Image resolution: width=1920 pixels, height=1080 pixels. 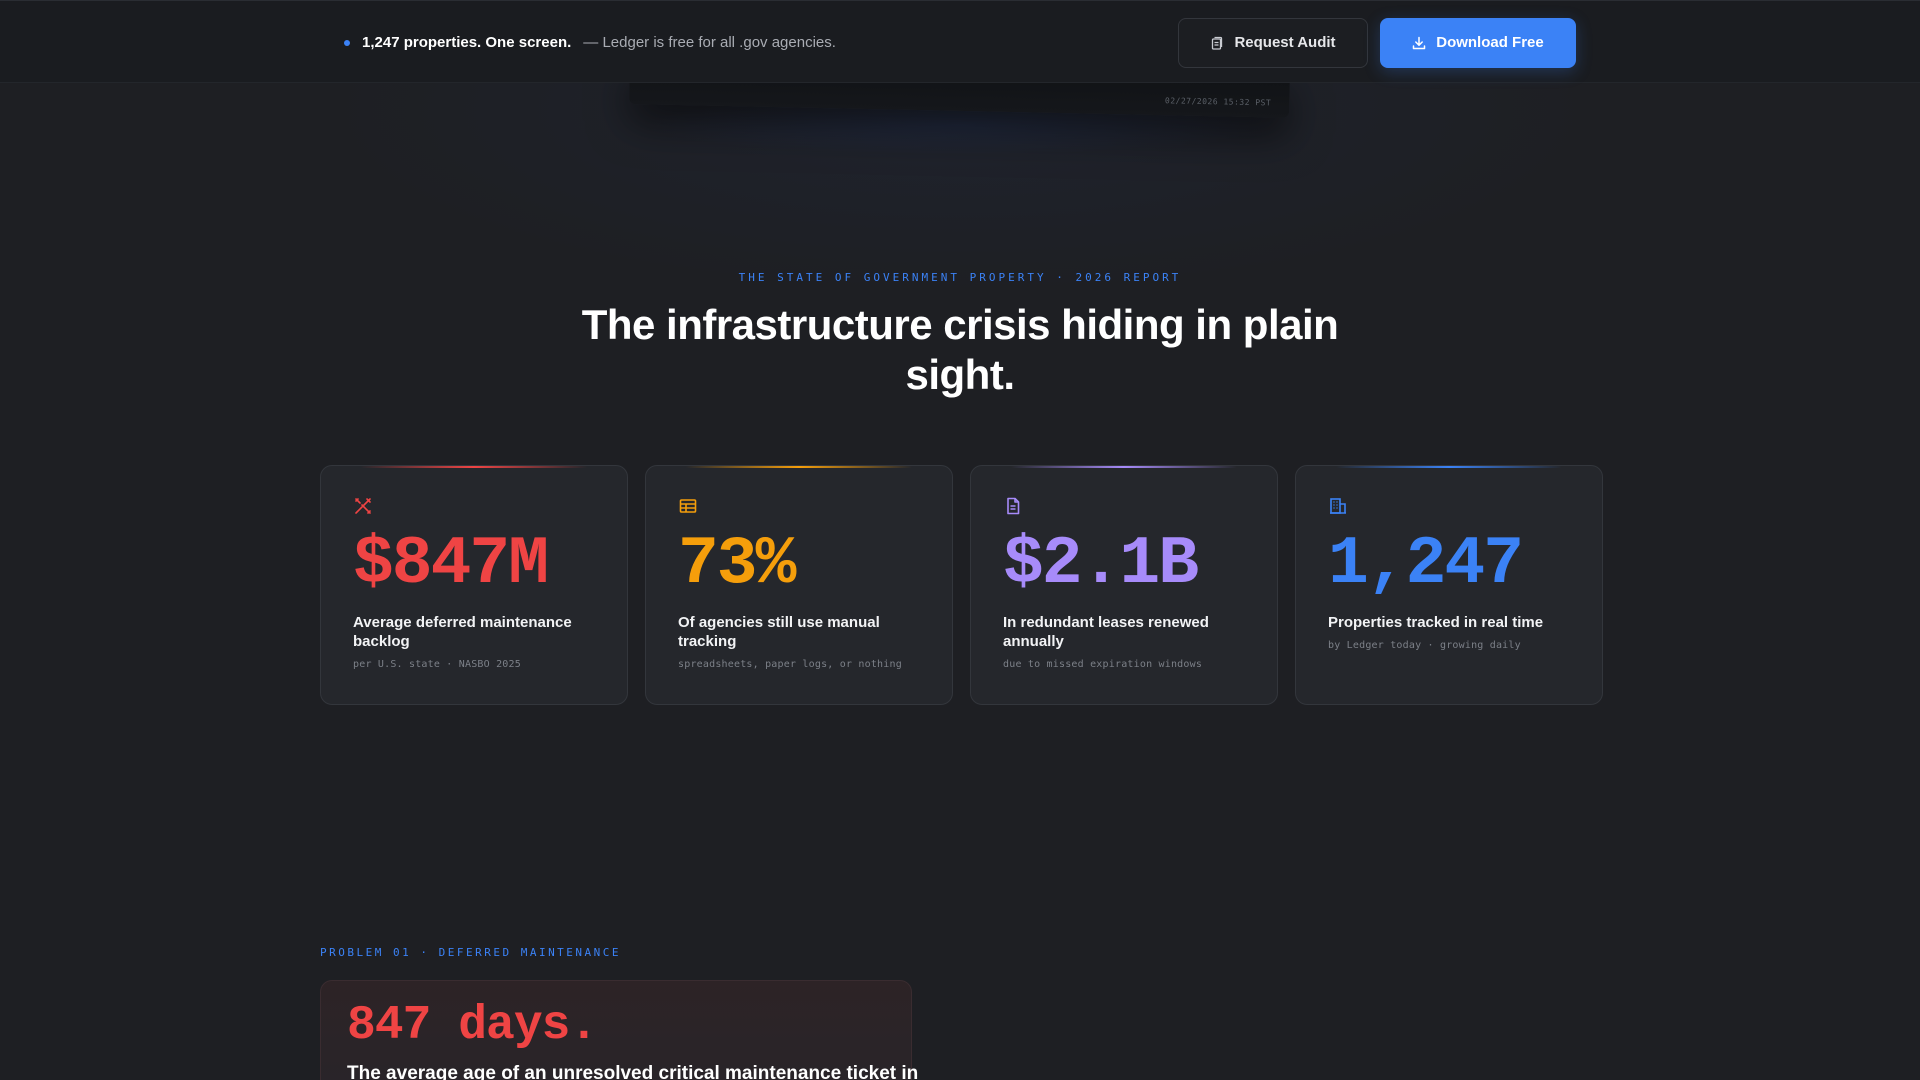 I want to click on clipboard-icon, so click(x=1217, y=43).